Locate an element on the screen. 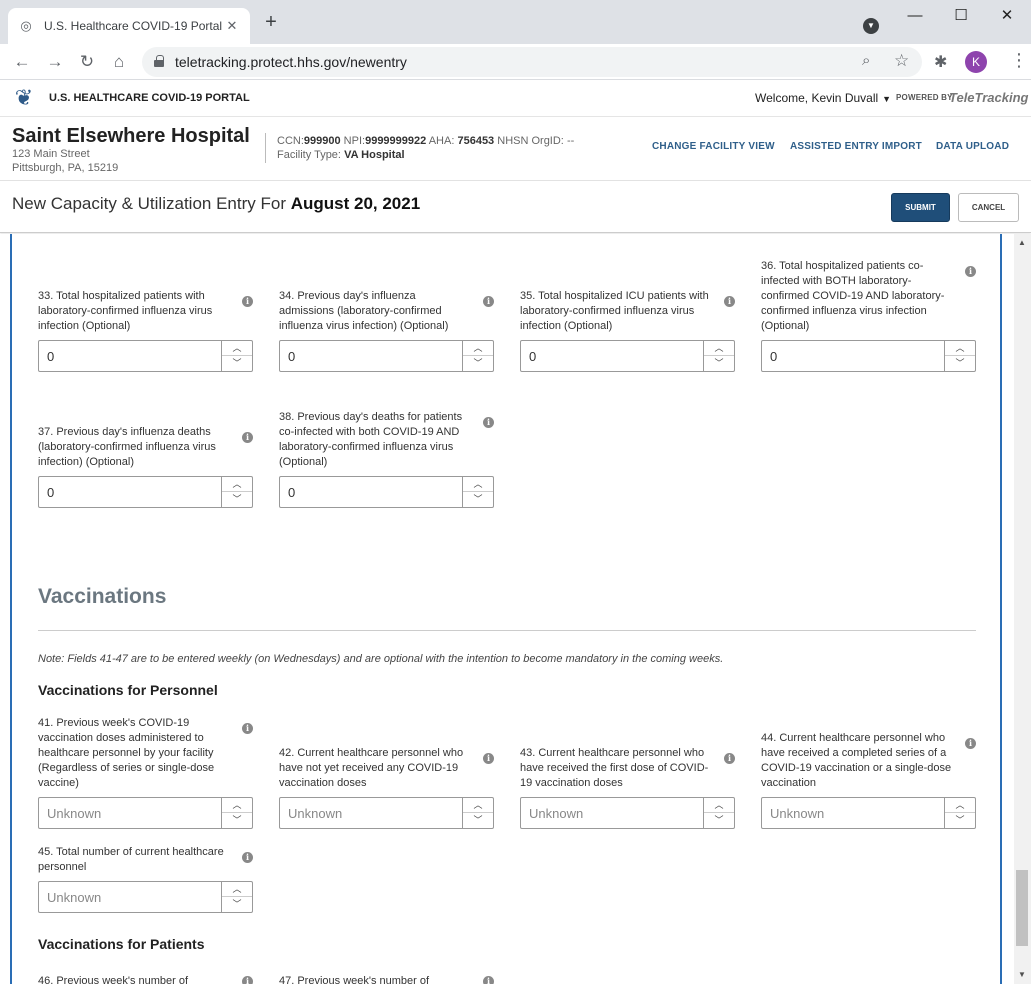 The height and width of the screenshot is (984, 1031). section-divider is located at coordinates (507, 630).